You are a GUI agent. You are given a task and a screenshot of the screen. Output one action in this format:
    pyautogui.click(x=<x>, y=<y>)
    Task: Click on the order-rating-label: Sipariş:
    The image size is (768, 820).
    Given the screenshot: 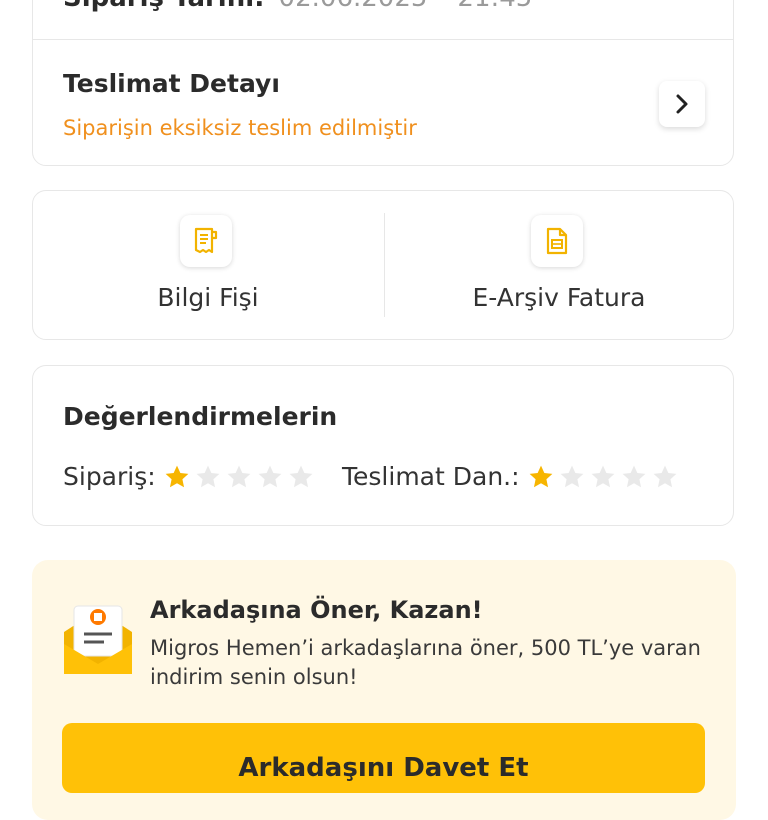 What is the action you would take?
    pyautogui.click(x=109, y=476)
    